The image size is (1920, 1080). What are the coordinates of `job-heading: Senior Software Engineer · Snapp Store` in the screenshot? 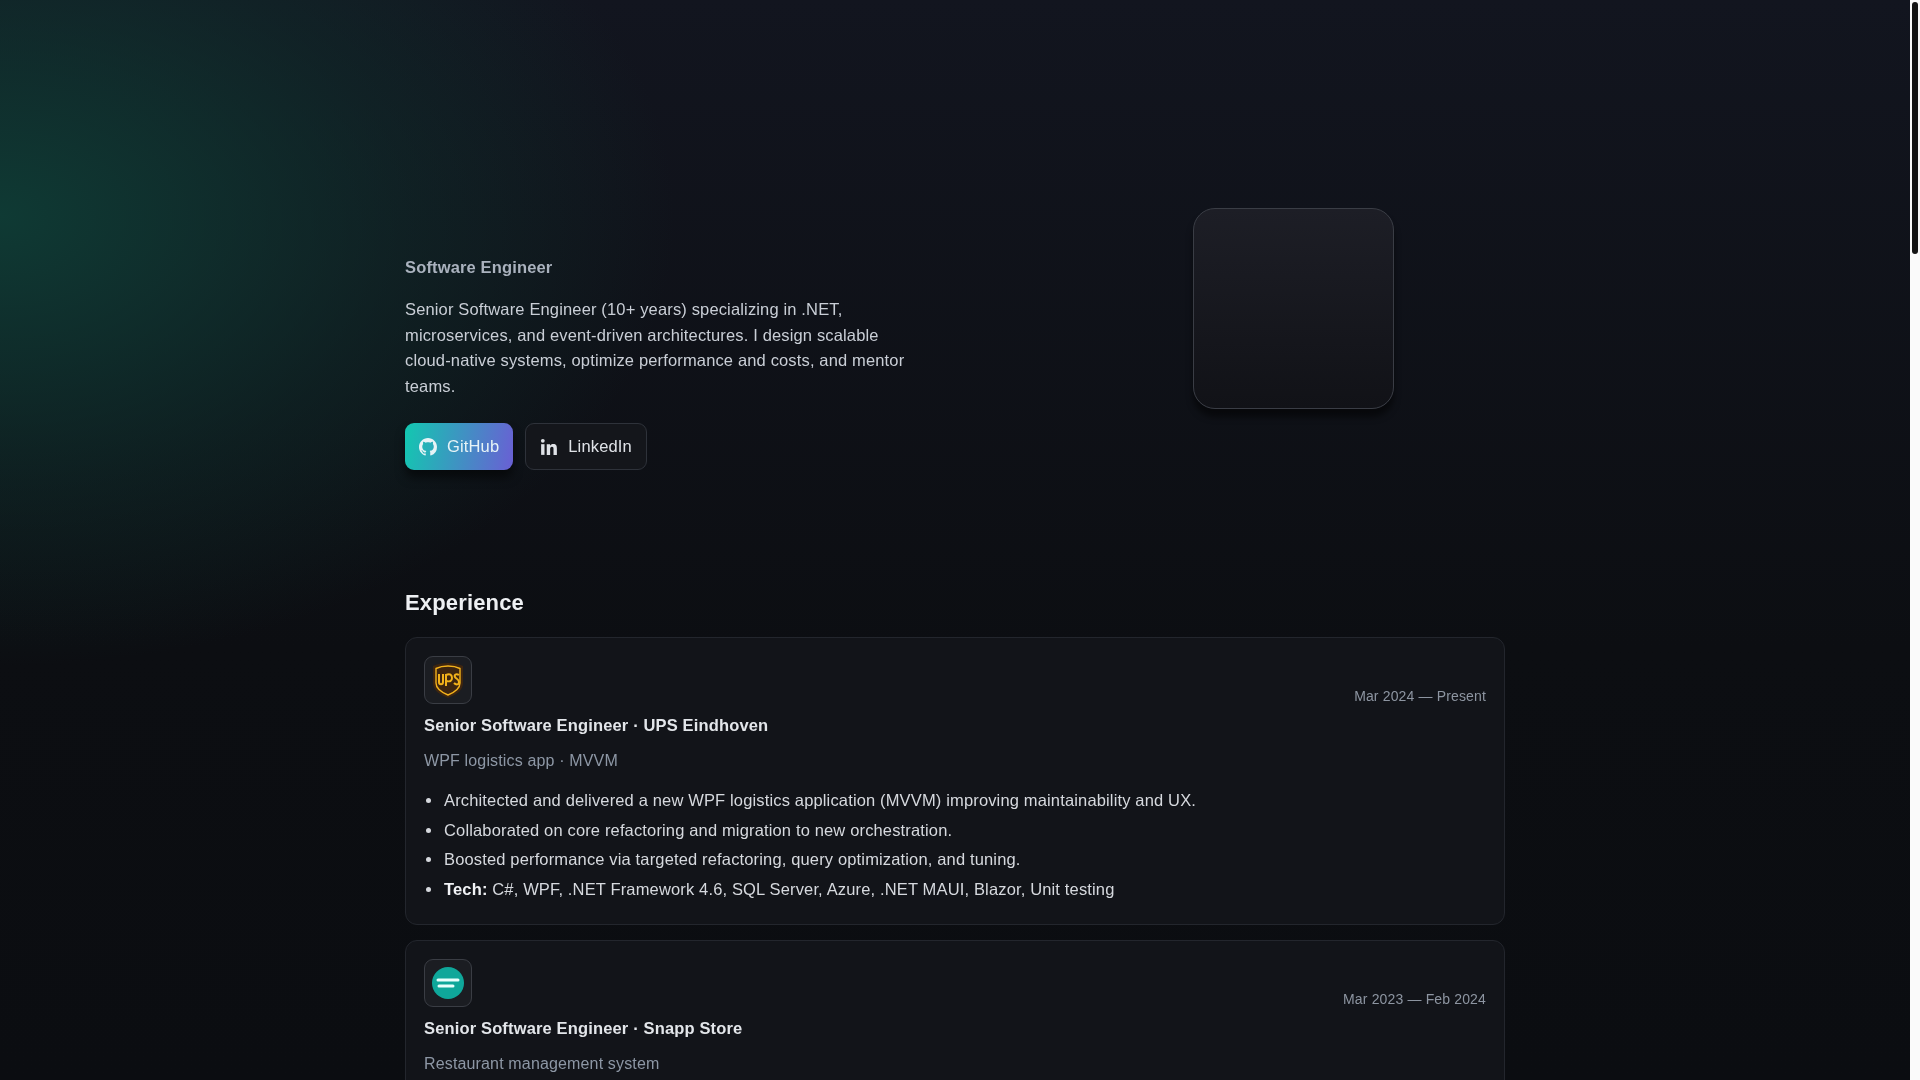 It's located at (583, 1028).